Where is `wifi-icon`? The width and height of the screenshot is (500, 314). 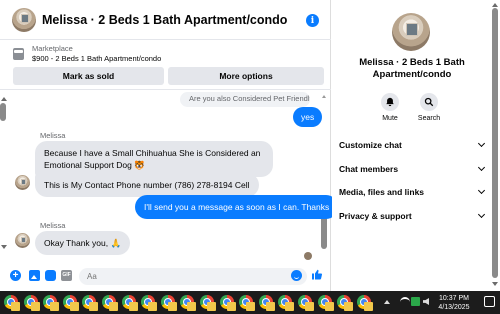 wifi-icon is located at coordinates (405, 302).